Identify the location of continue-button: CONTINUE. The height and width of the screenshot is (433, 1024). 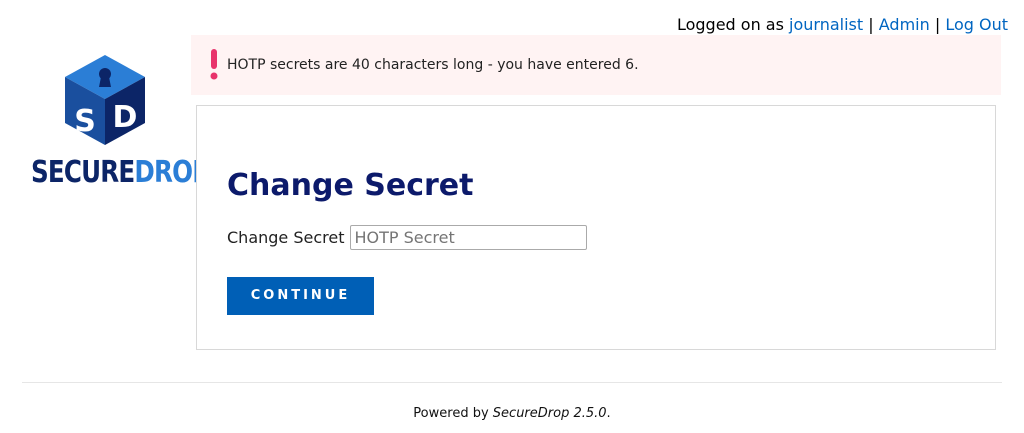
(300, 296).